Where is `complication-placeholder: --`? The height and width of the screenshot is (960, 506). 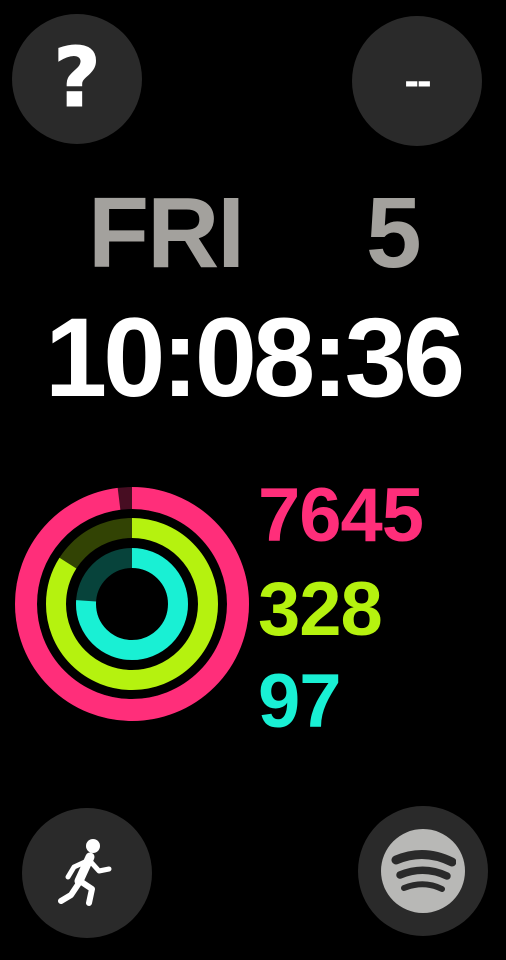 complication-placeholder: -- is located at coordinates (417, 80).